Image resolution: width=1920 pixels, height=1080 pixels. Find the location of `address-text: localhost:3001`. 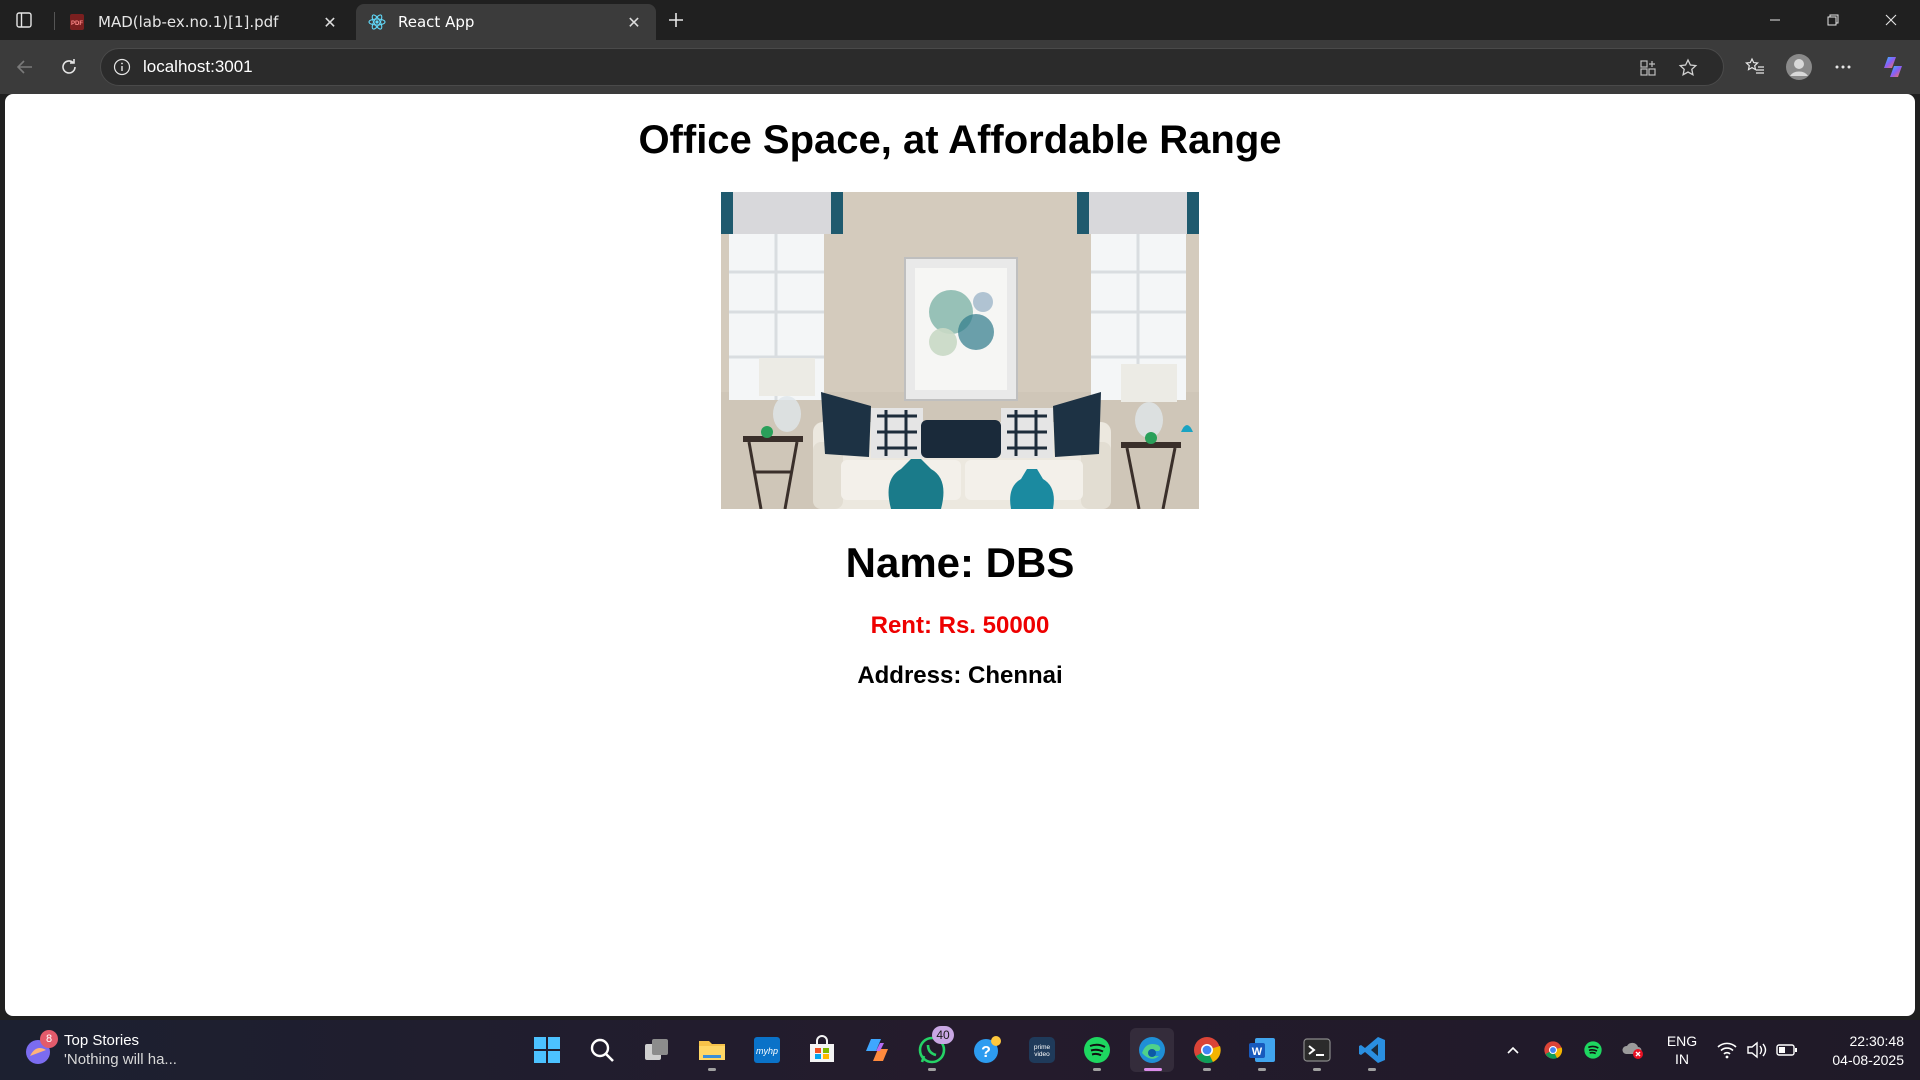

address-text: localhost:3001 is located at coordinates (198, 67).